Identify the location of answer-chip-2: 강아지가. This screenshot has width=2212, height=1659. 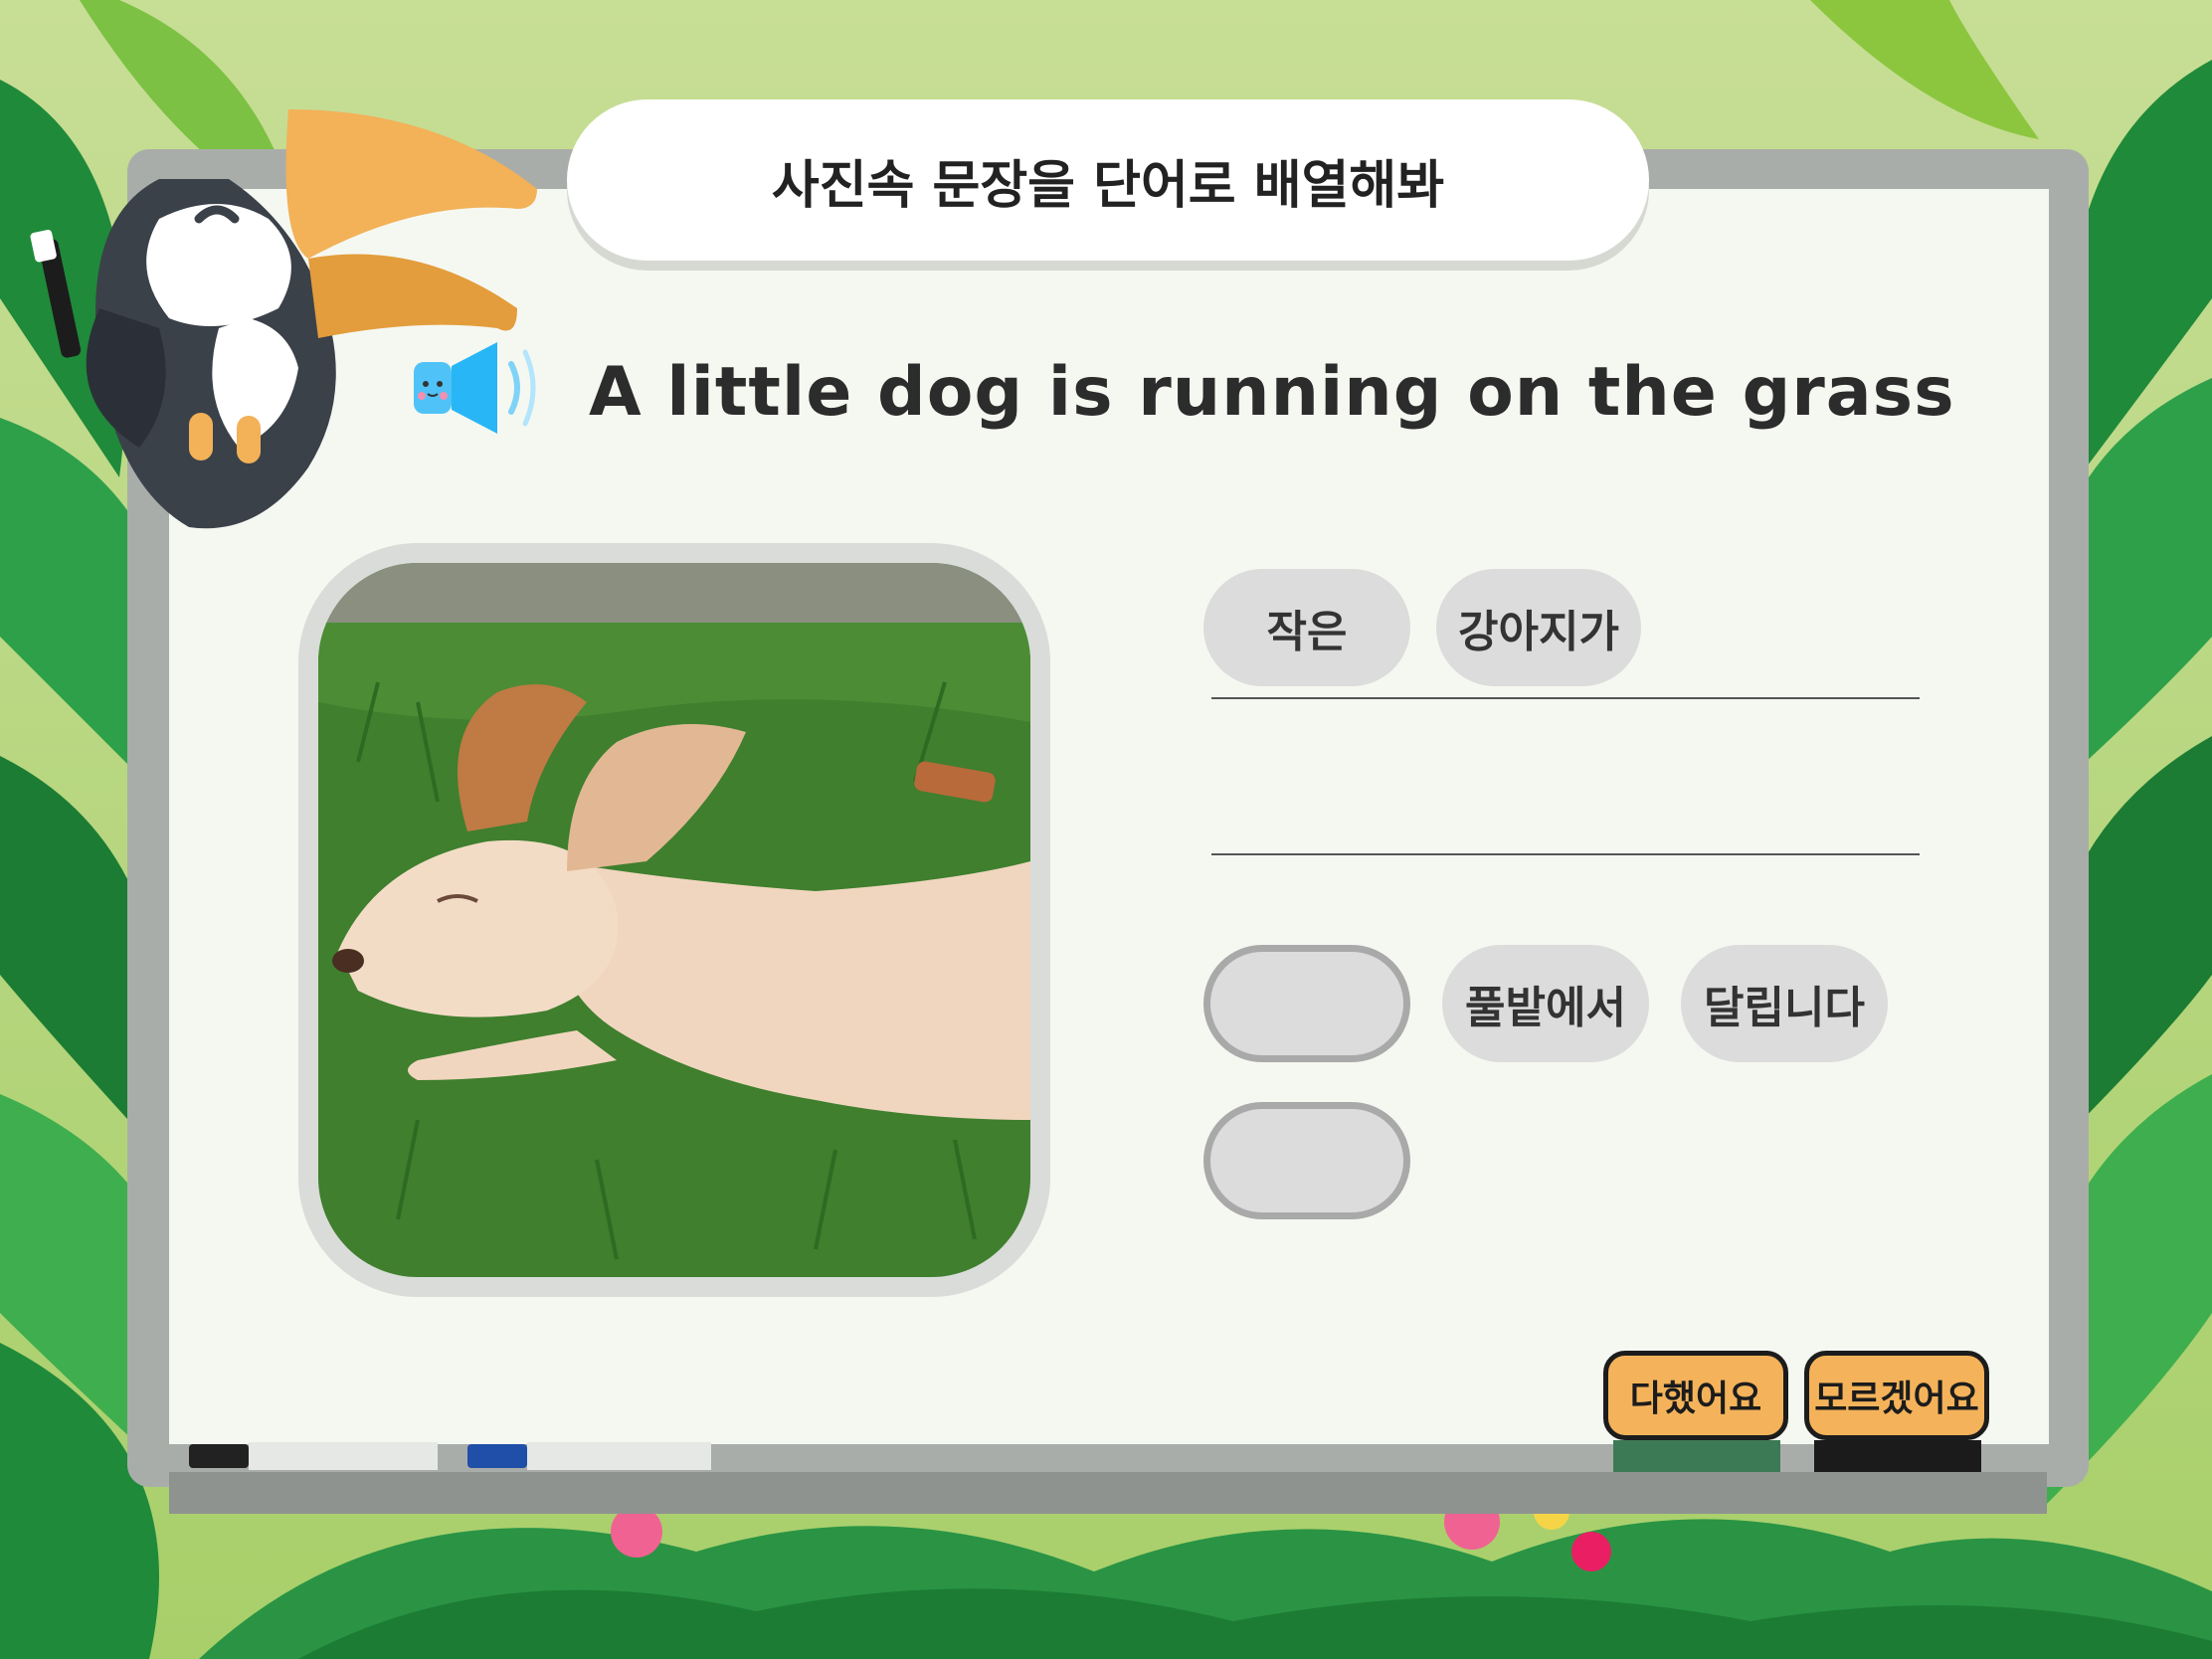
(1538, 627).